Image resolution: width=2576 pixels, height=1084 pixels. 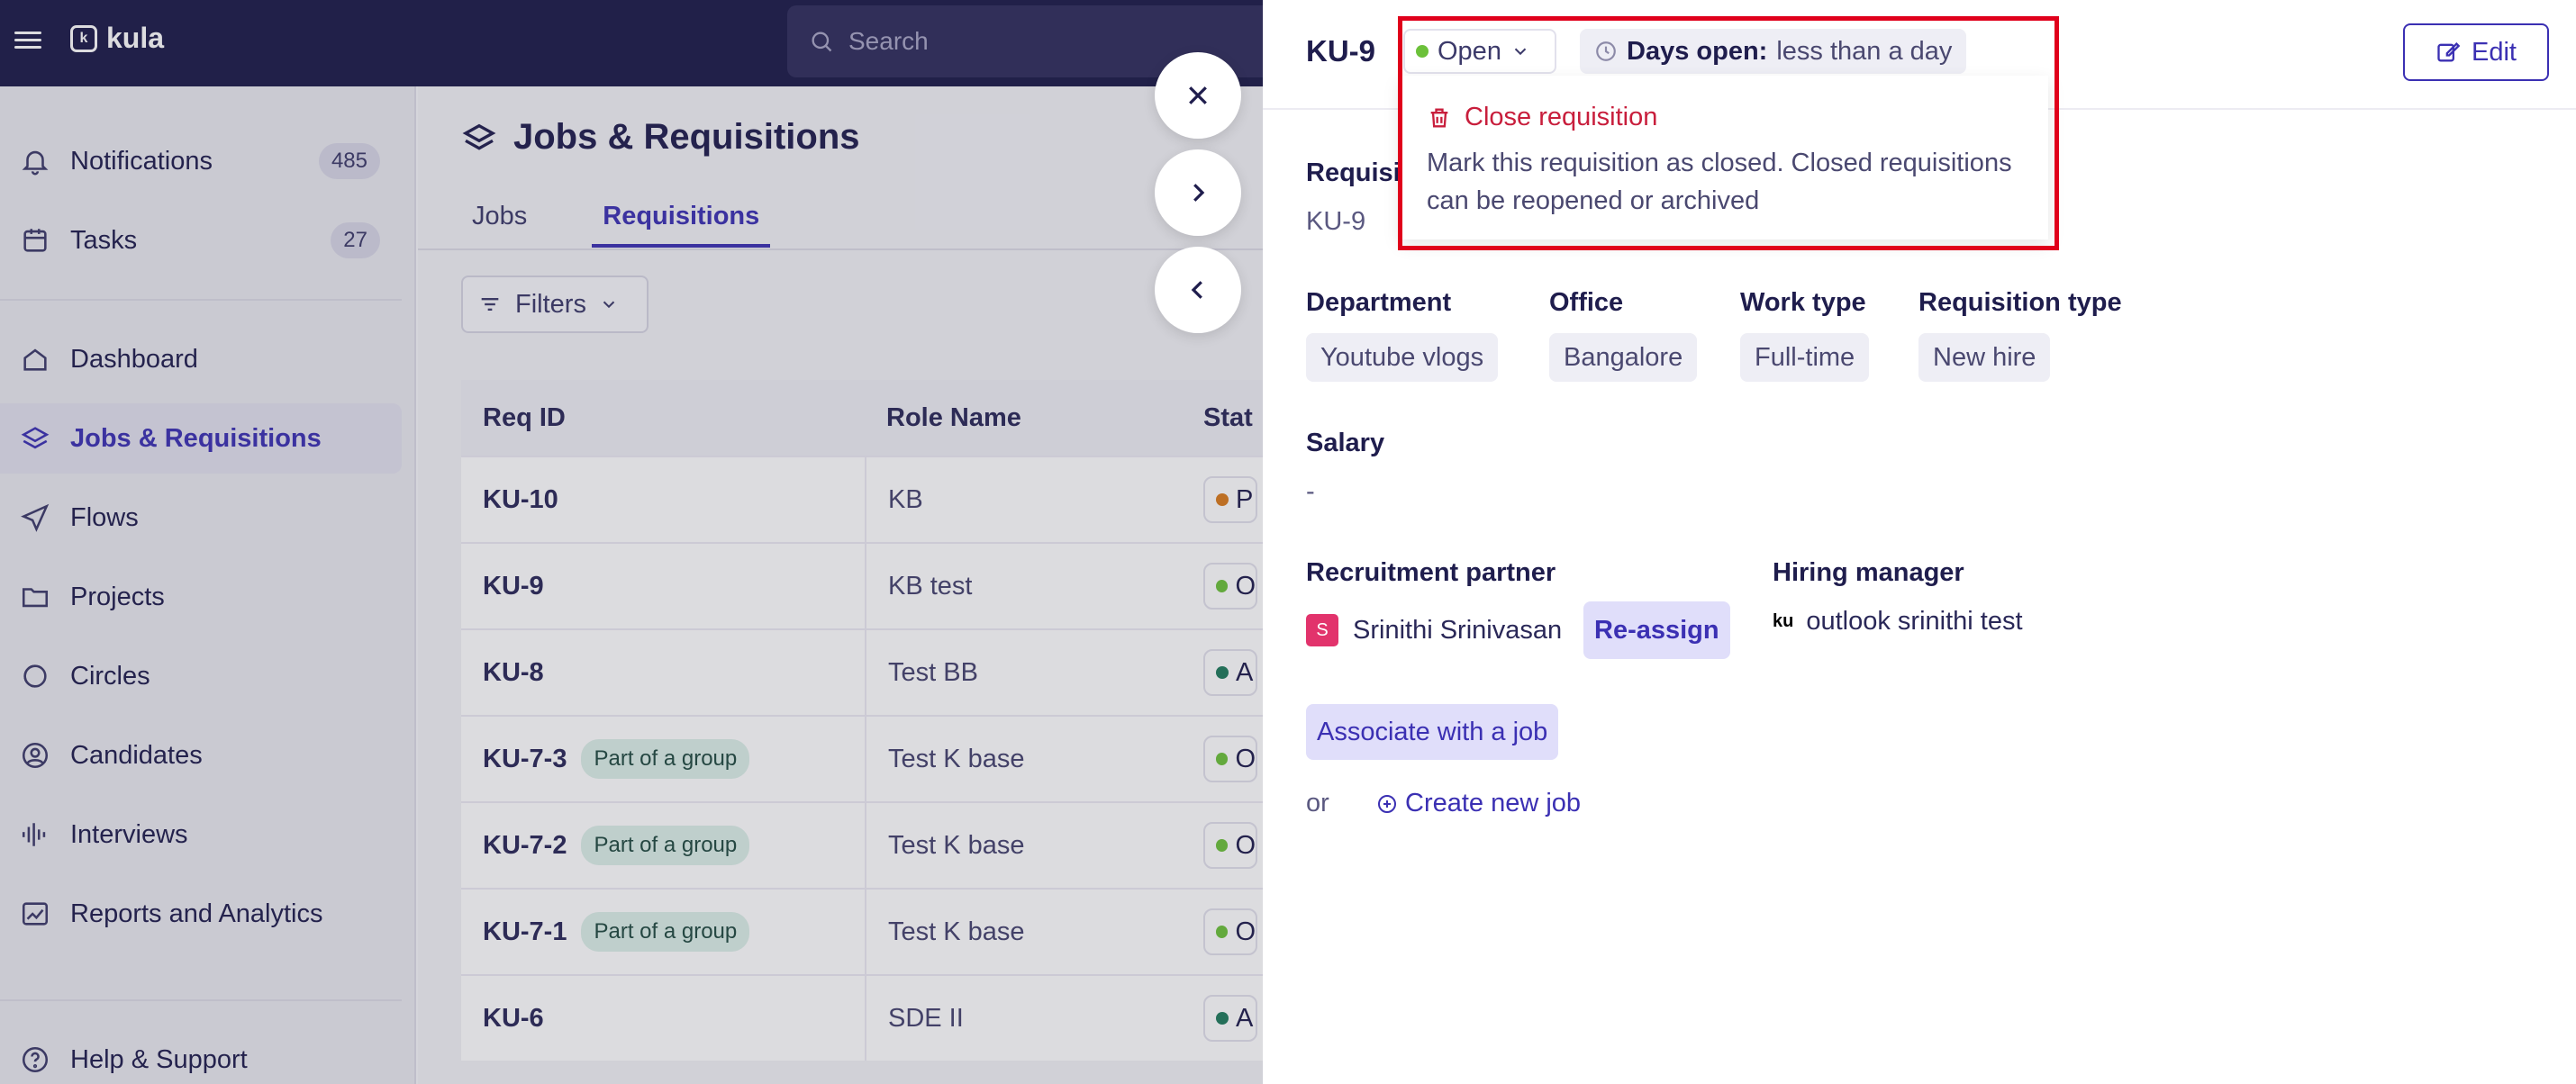 I want to click on work-type-label: Work type, so click(x=1803, y=302).